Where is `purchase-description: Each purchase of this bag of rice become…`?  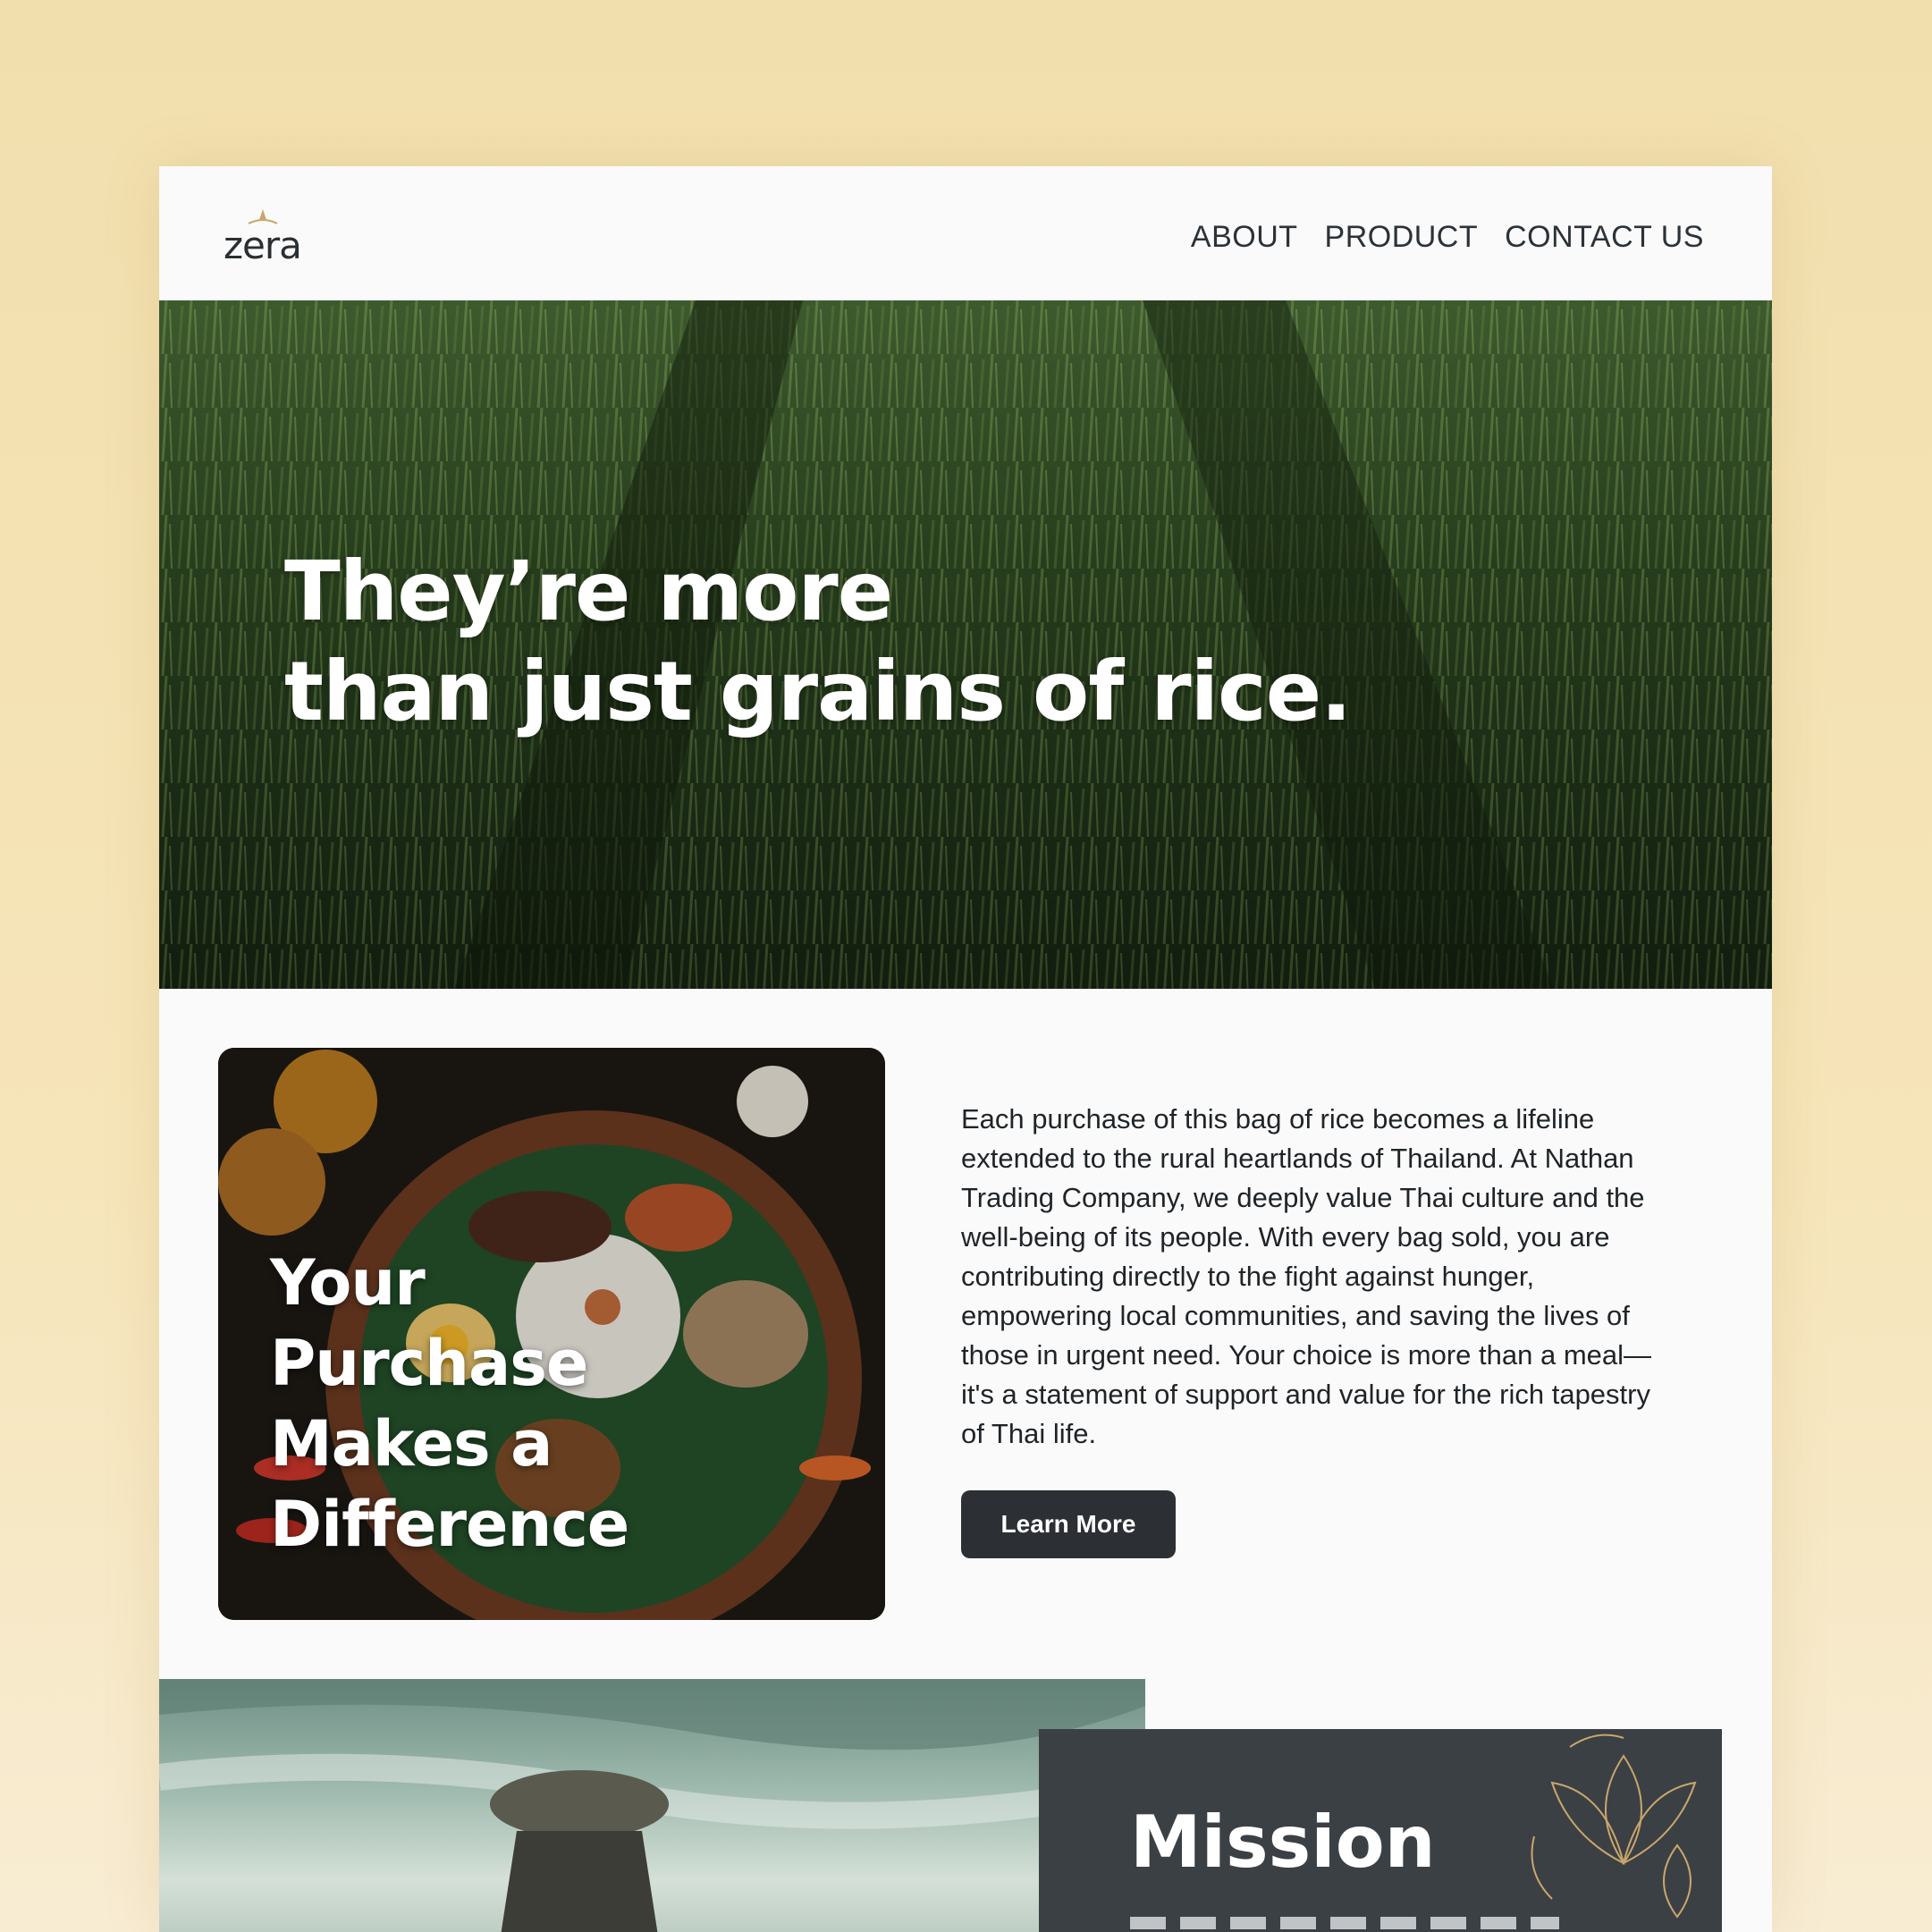 purchase-description: Each purchase of this bag of rice become… is located at coordinates (1306, 1276).